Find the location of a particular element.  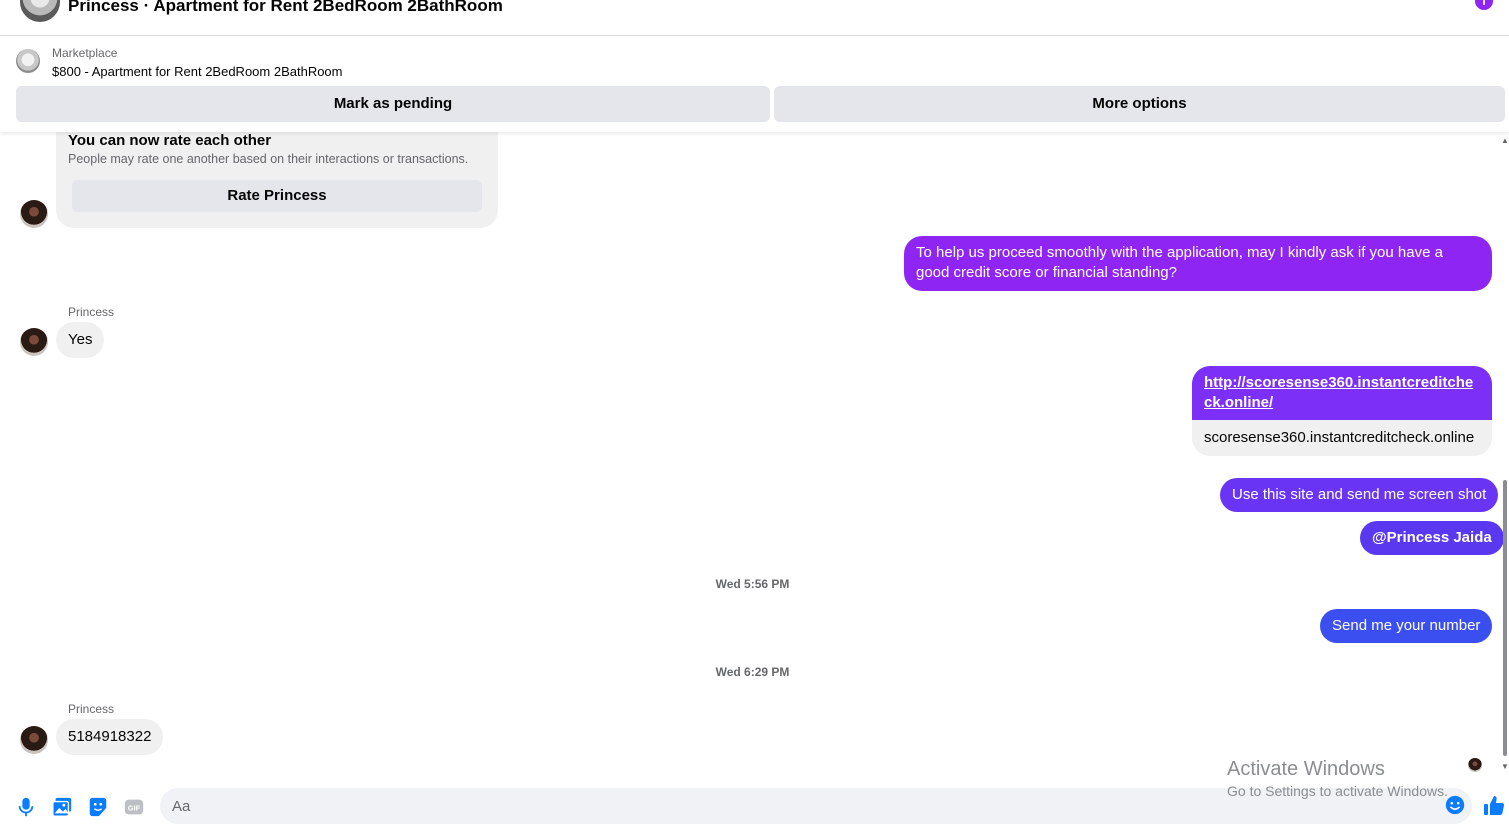

microphone-icon is located at coordinates (26, 807).